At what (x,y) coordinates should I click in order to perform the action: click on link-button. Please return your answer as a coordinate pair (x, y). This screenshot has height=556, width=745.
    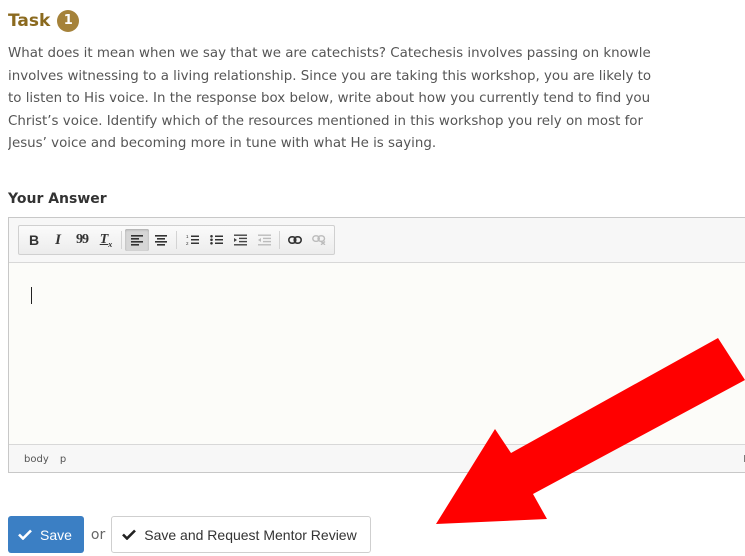
    Looking at the image, I should click on (295, 240).